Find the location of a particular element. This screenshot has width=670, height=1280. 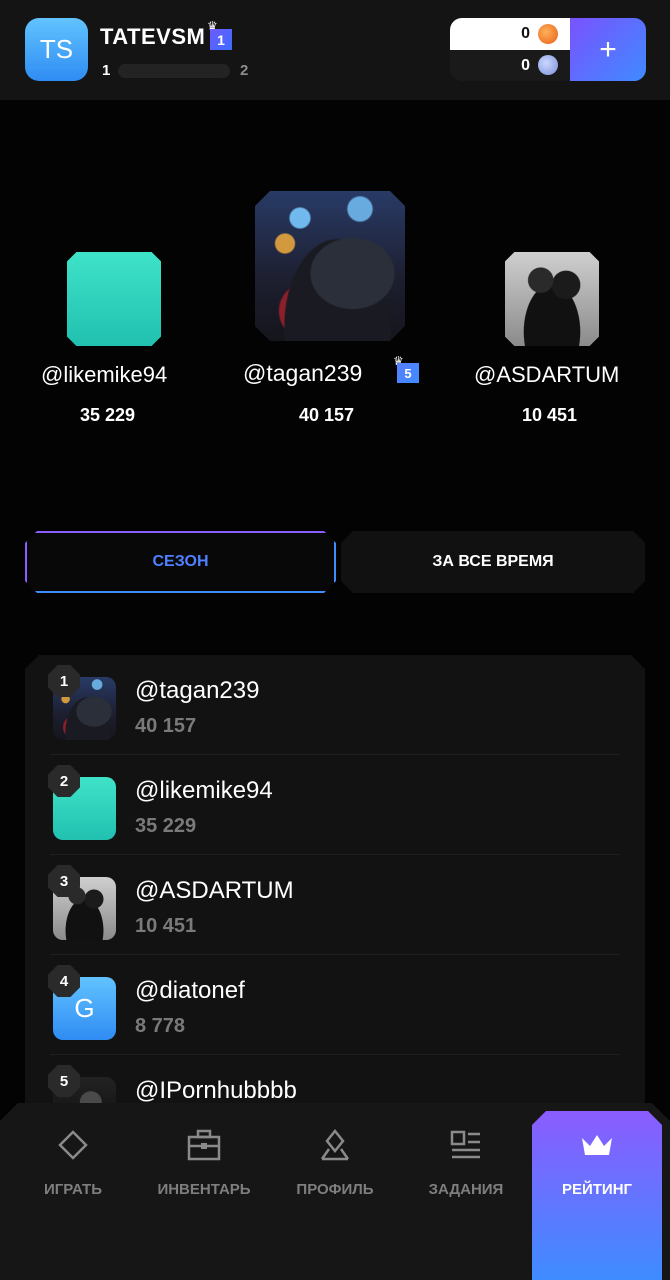

list-item: 1 @tagan239 40 157 is located at coordinates (335, 705).